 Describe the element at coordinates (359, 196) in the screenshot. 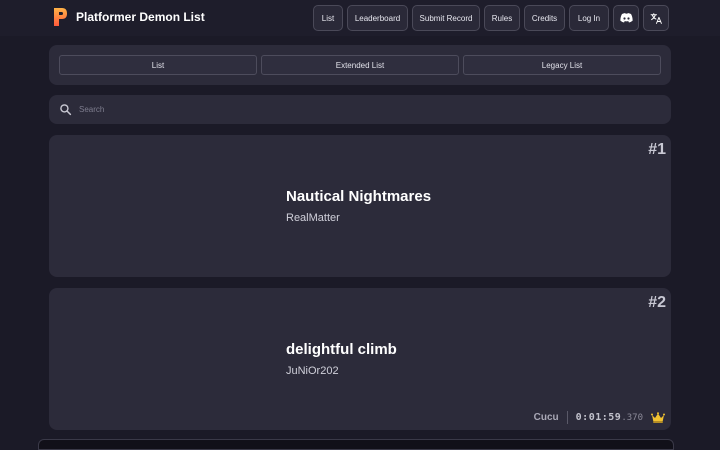

I see `level-title: Nautical Nightmares` at that location.